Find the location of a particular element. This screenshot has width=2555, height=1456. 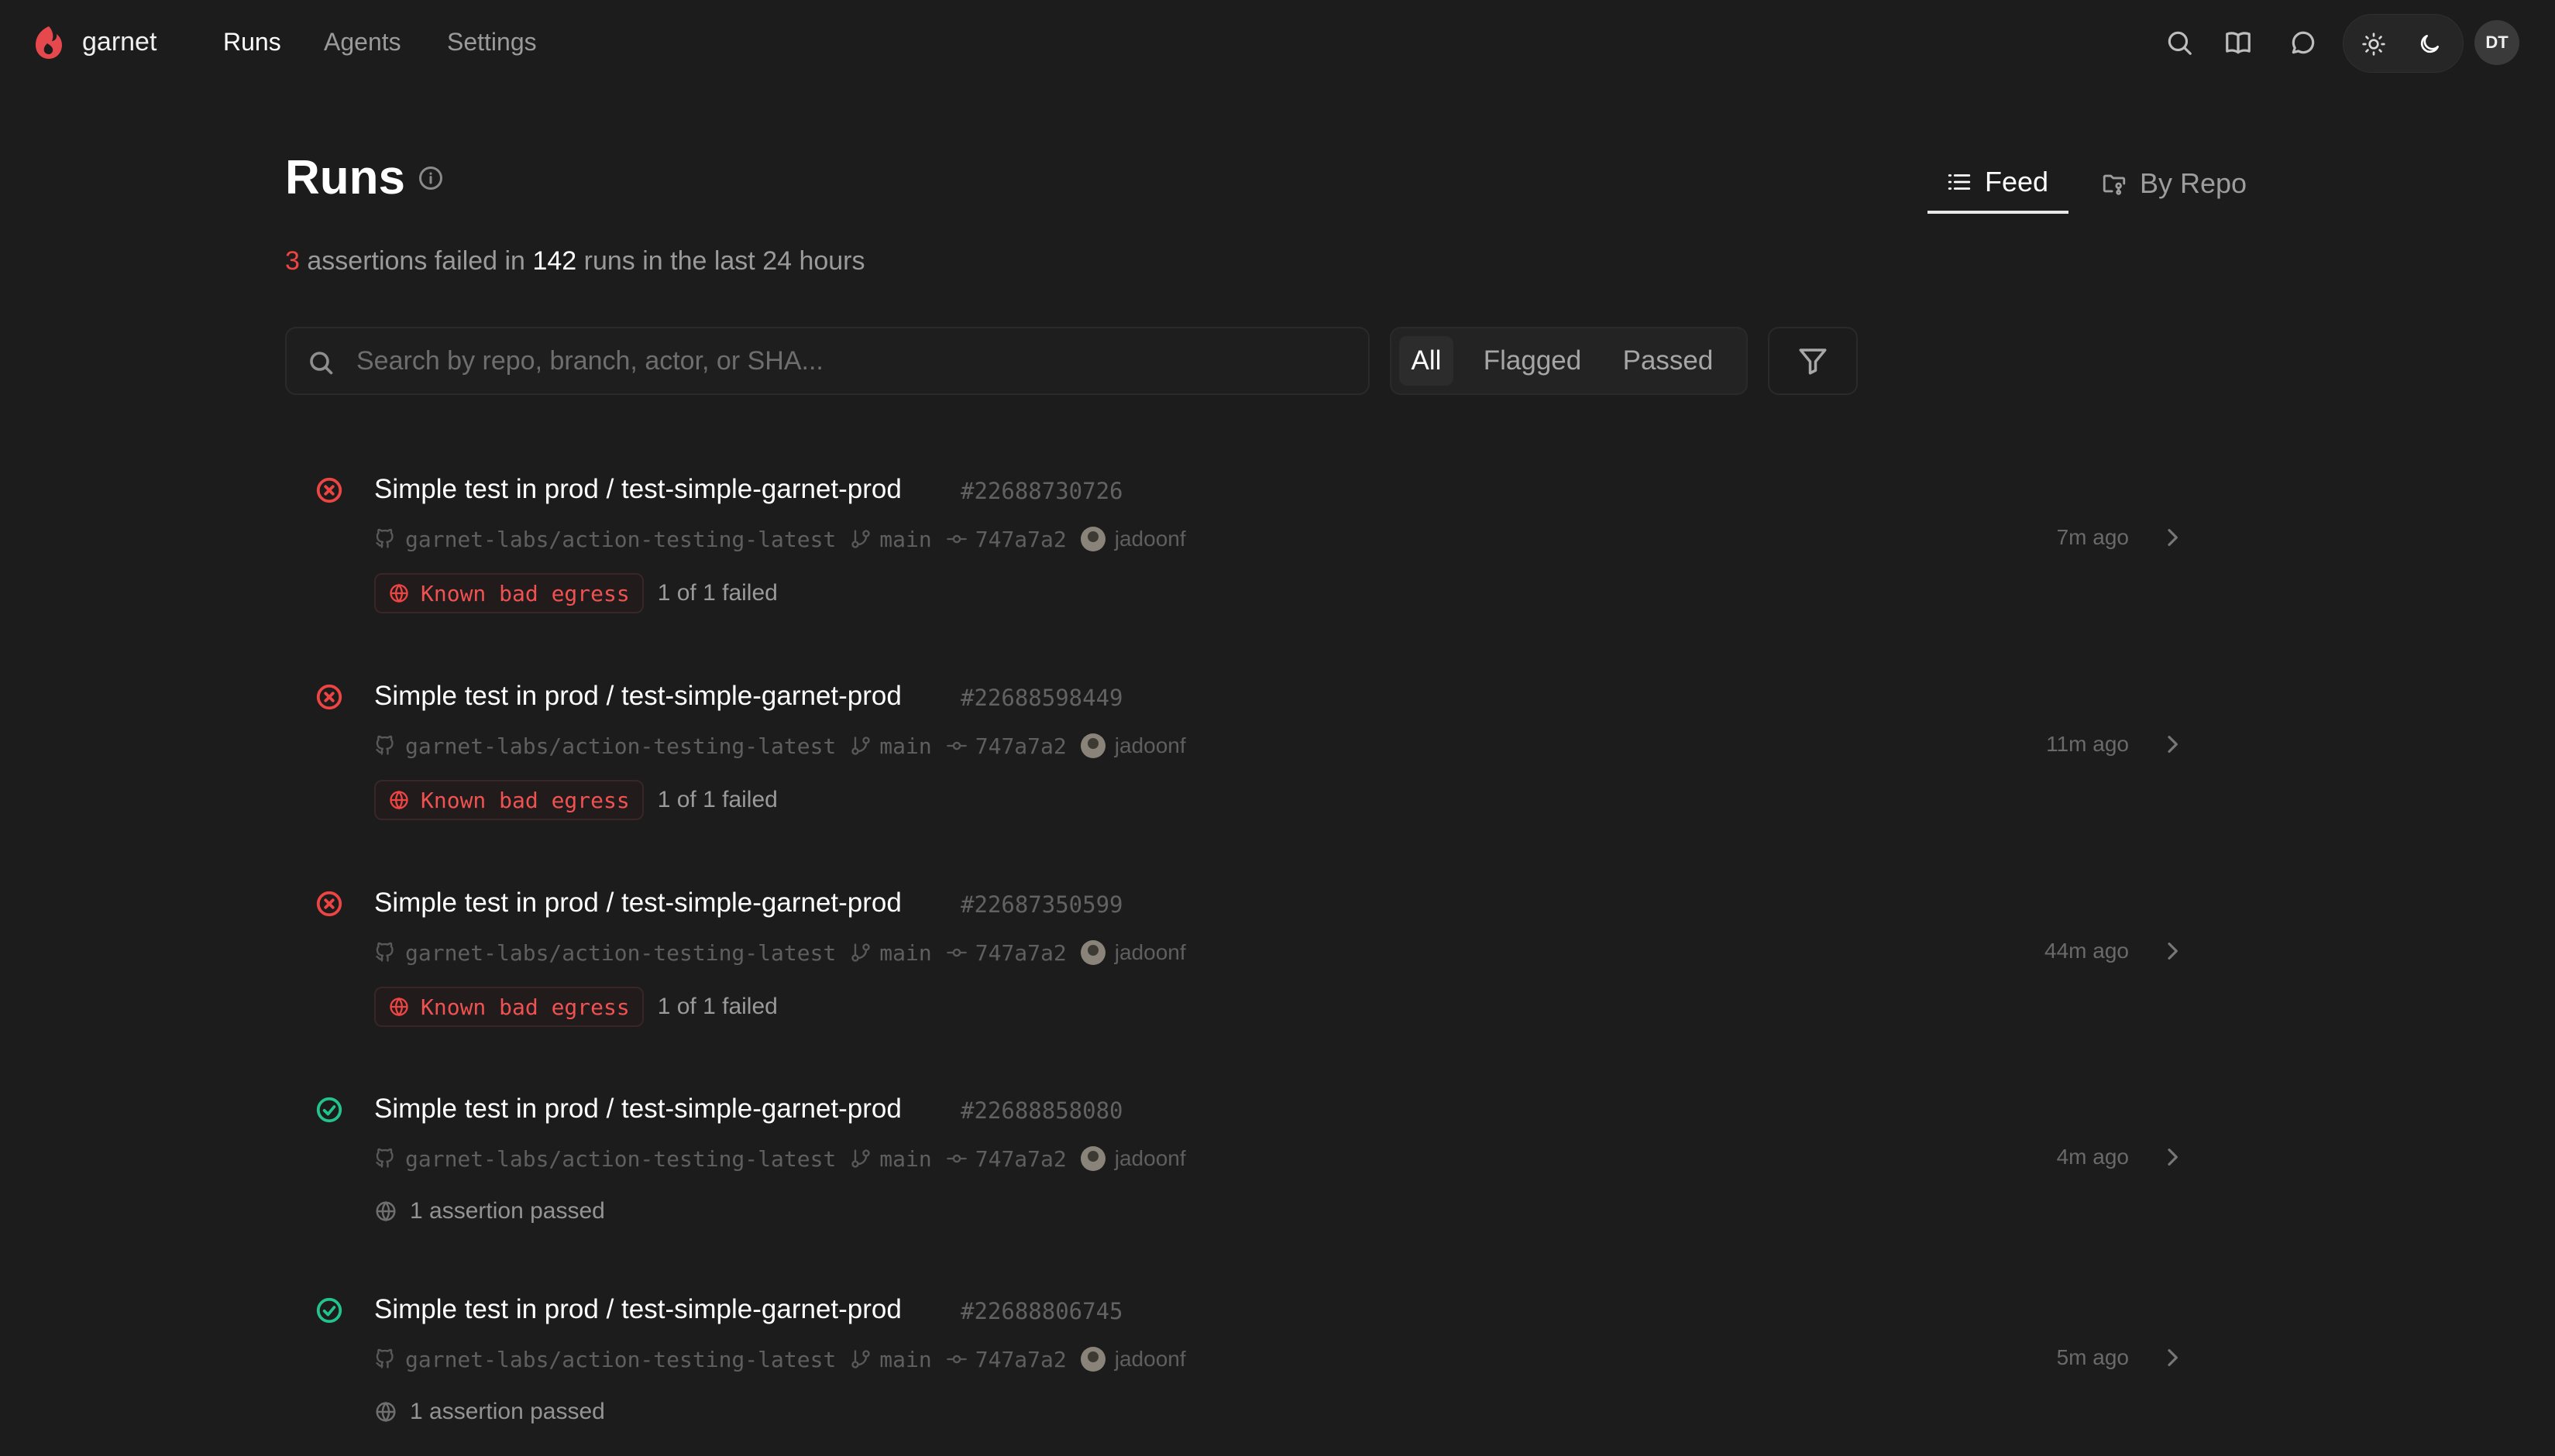

tab-feed: Feed is located at coordinates (1997, 183).